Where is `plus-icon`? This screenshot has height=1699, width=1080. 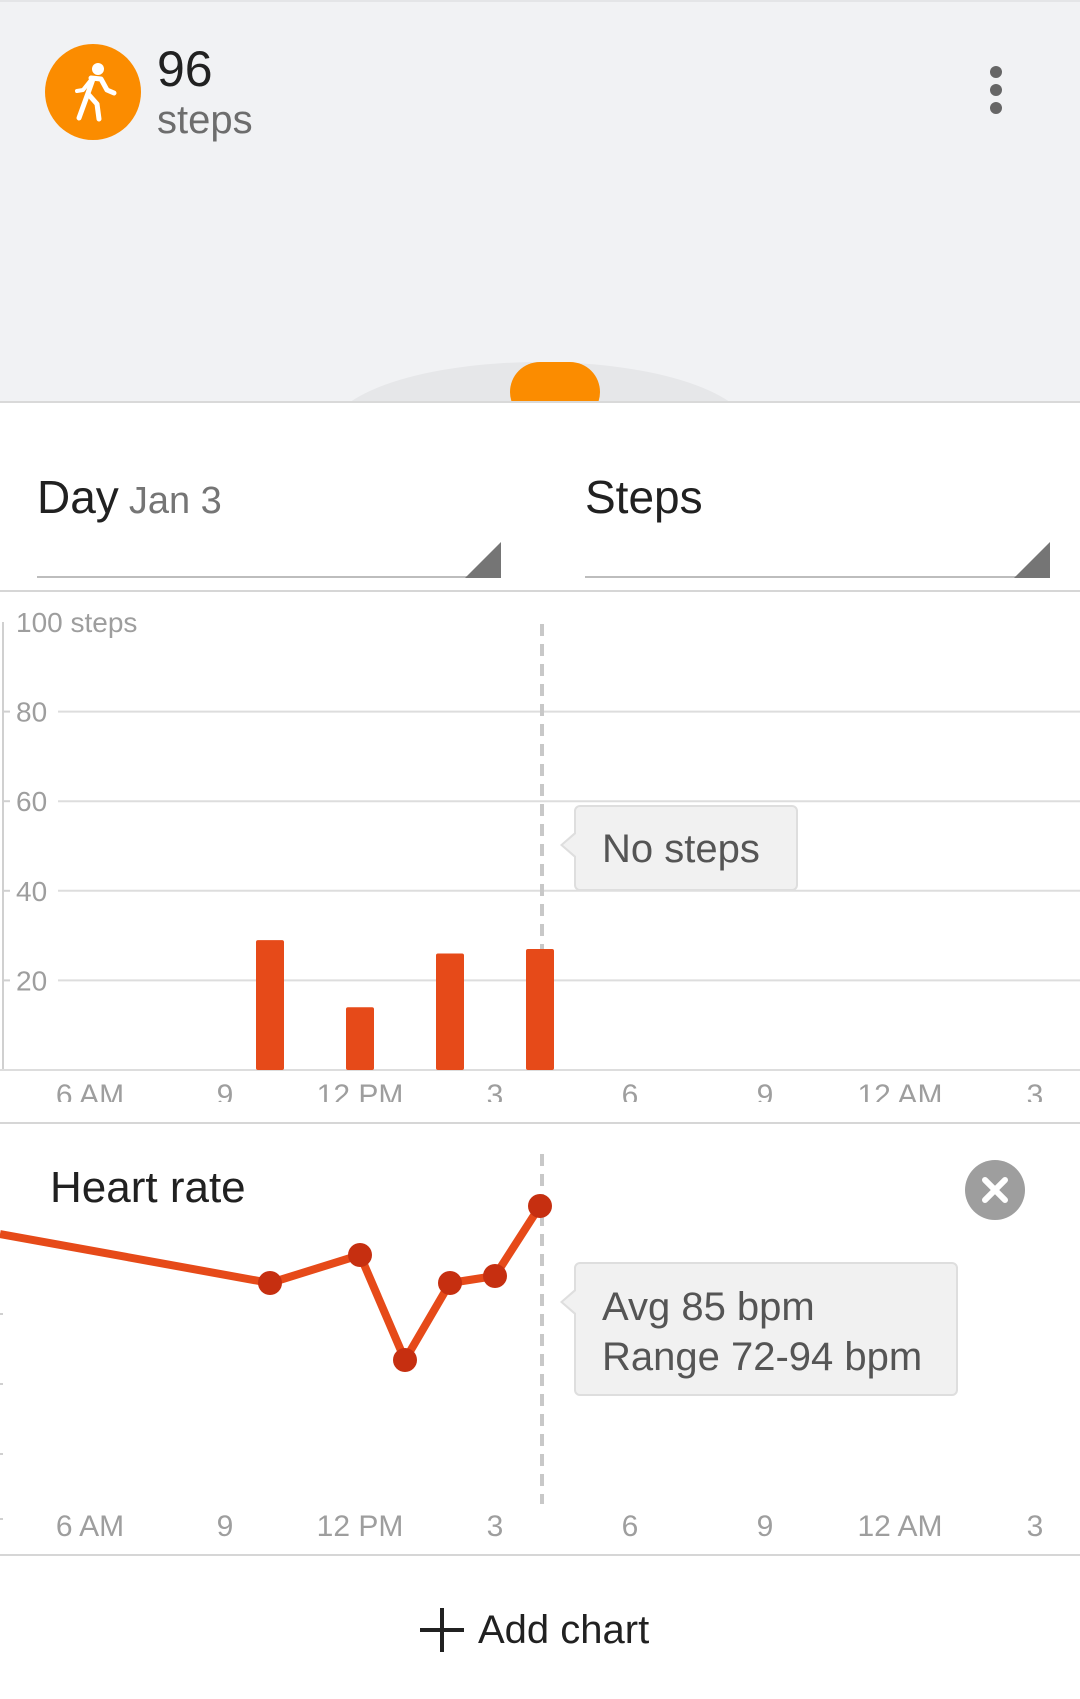
plus-icon is located at coordinates (442, 1630).